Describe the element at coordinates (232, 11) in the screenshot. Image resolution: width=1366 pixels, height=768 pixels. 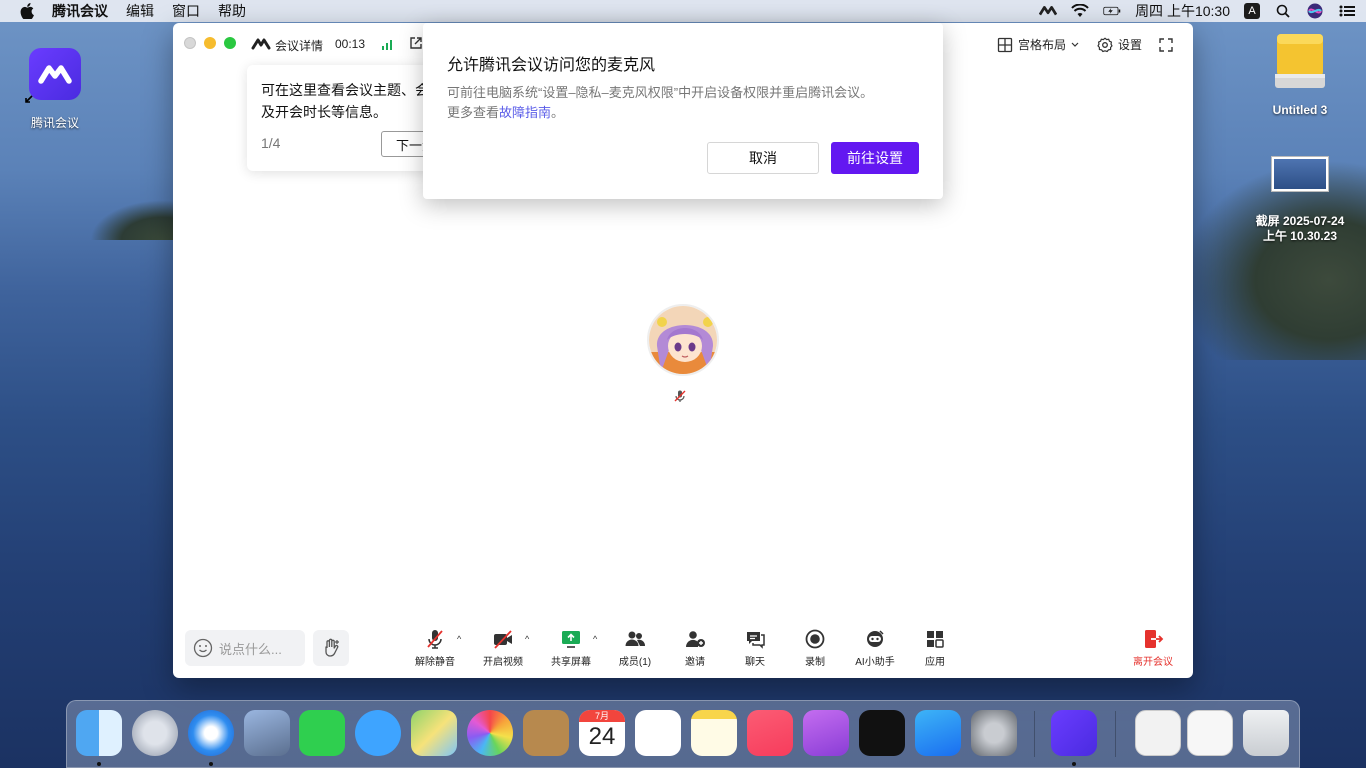
I see `menu-help: 帮助` at that location.